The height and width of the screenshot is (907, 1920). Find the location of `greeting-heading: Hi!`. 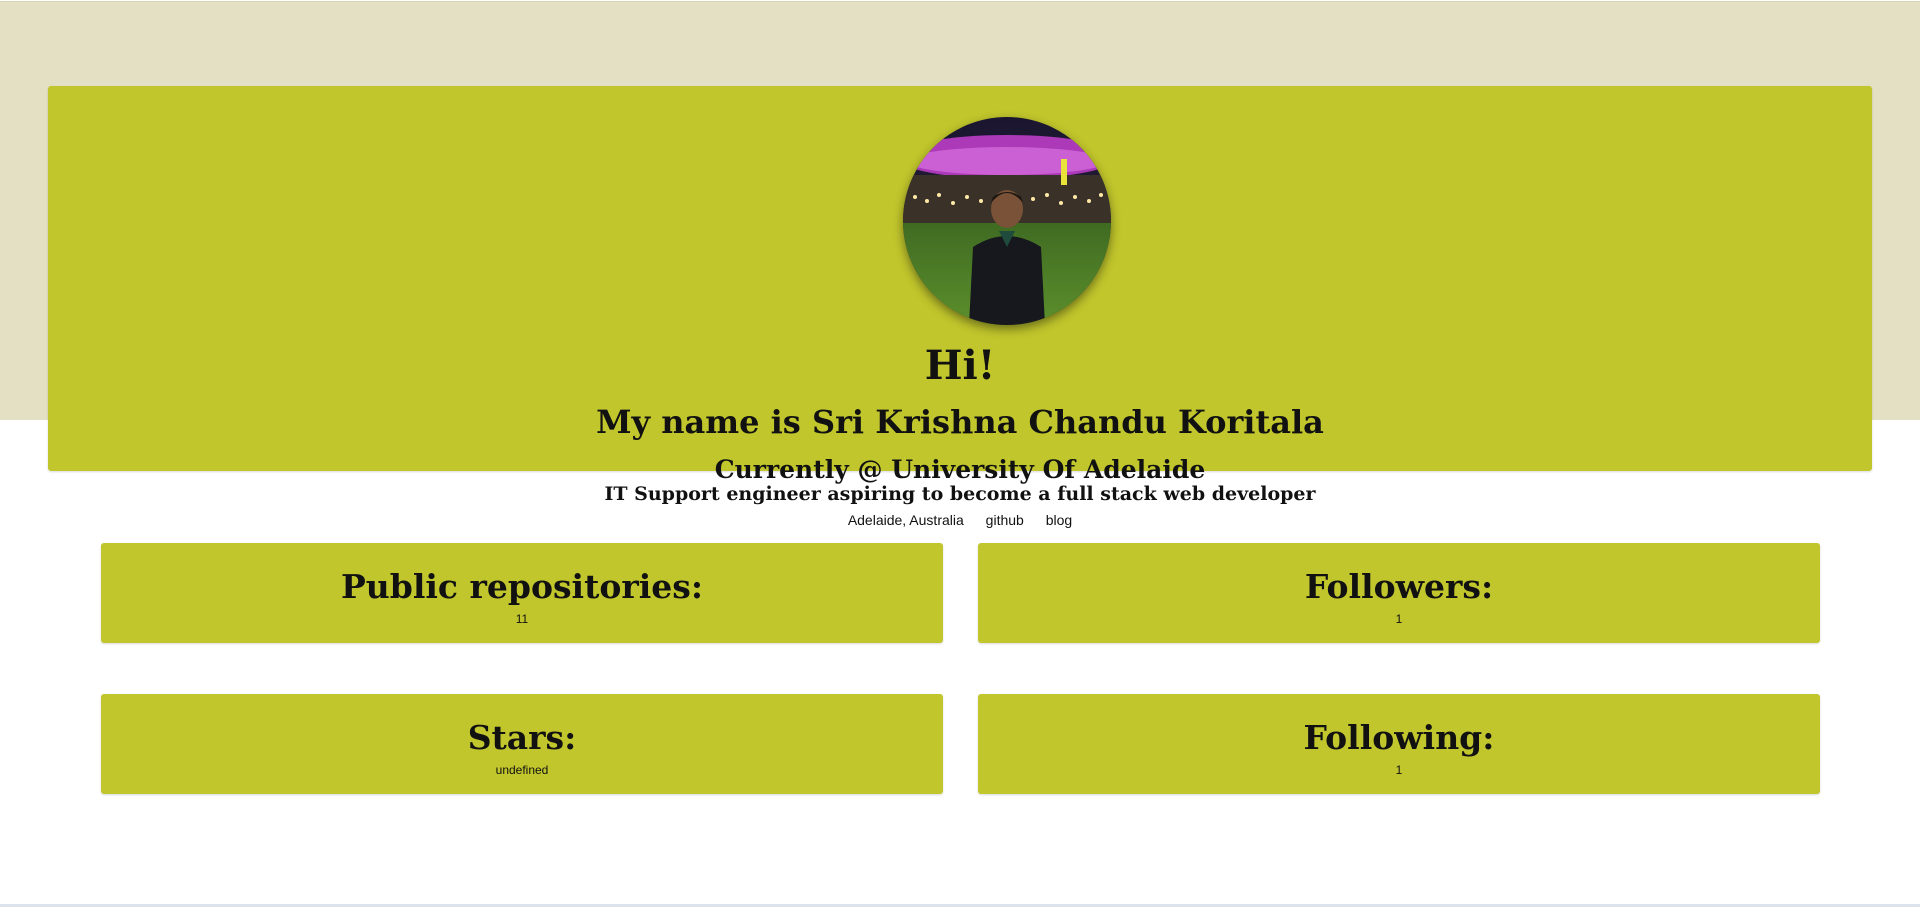

greeting-heading: Hi! is located at coordinates (960, 365).